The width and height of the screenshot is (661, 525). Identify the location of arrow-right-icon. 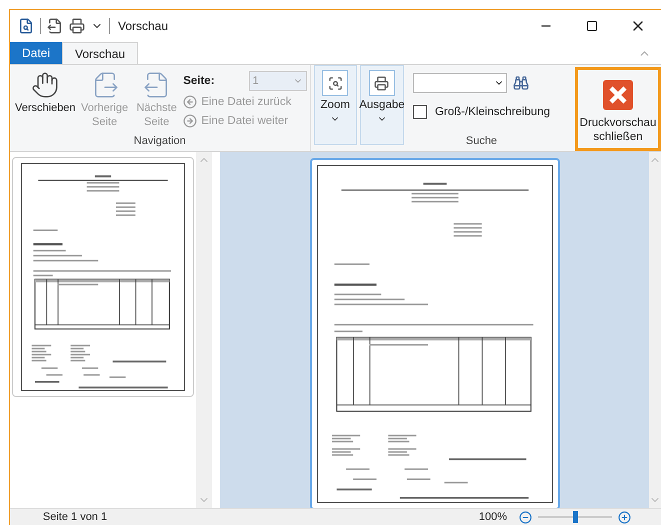
(190, 121).